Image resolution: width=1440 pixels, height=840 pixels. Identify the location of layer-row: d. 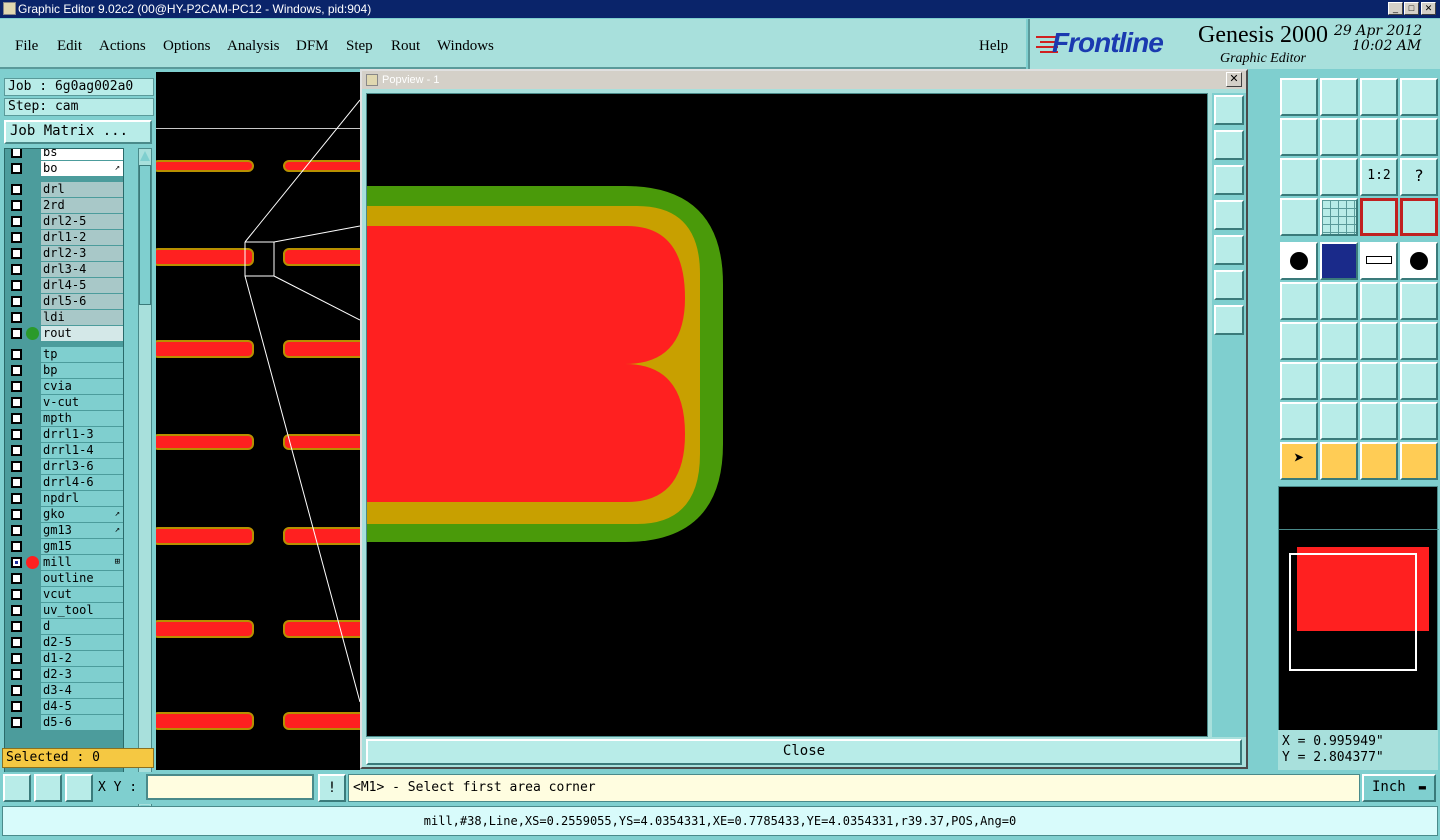
(64, 626).